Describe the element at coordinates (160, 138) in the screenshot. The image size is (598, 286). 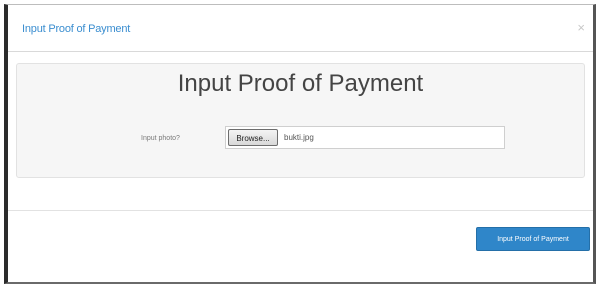
I see `input-photo-label: Input photo?` at that location.